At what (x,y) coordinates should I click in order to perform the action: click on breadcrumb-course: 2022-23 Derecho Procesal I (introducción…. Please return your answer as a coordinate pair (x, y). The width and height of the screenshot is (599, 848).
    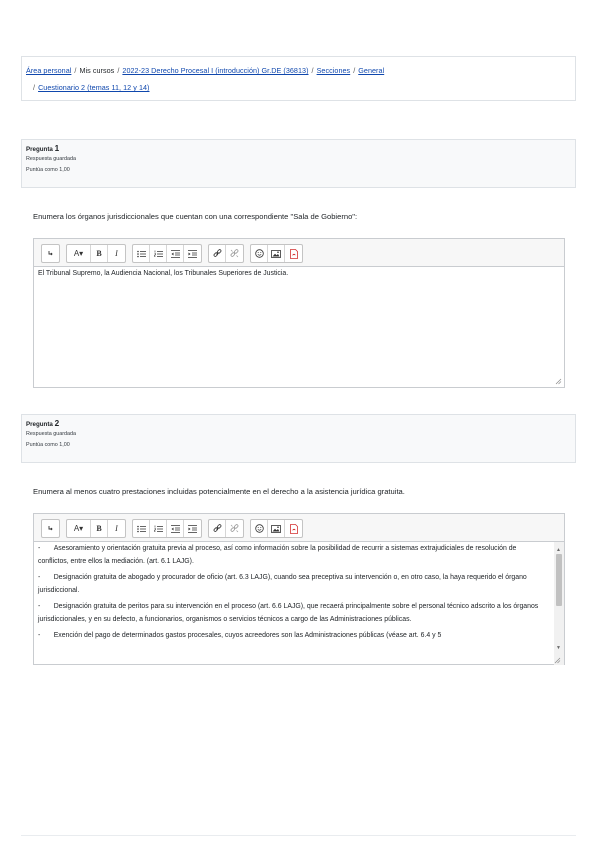
    Looking at the image, I should click on (215, 70).